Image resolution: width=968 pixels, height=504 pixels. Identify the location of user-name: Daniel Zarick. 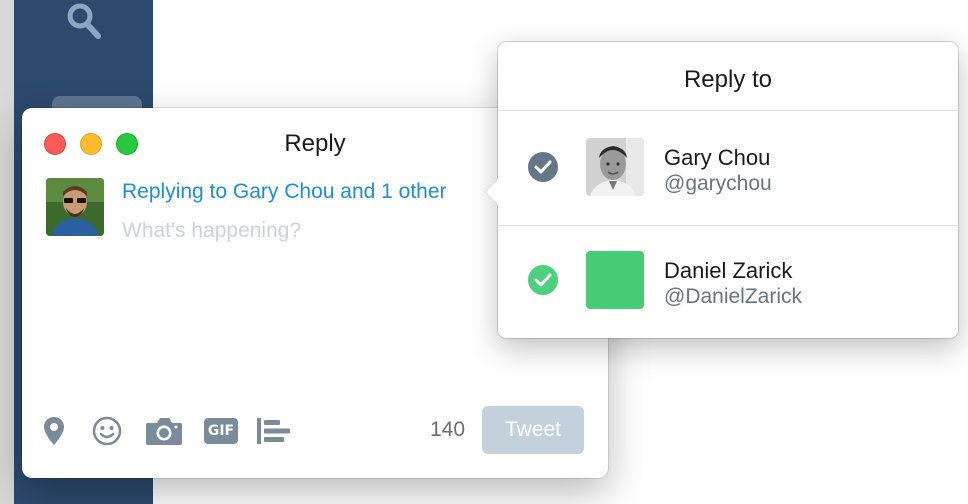
(728, 270).